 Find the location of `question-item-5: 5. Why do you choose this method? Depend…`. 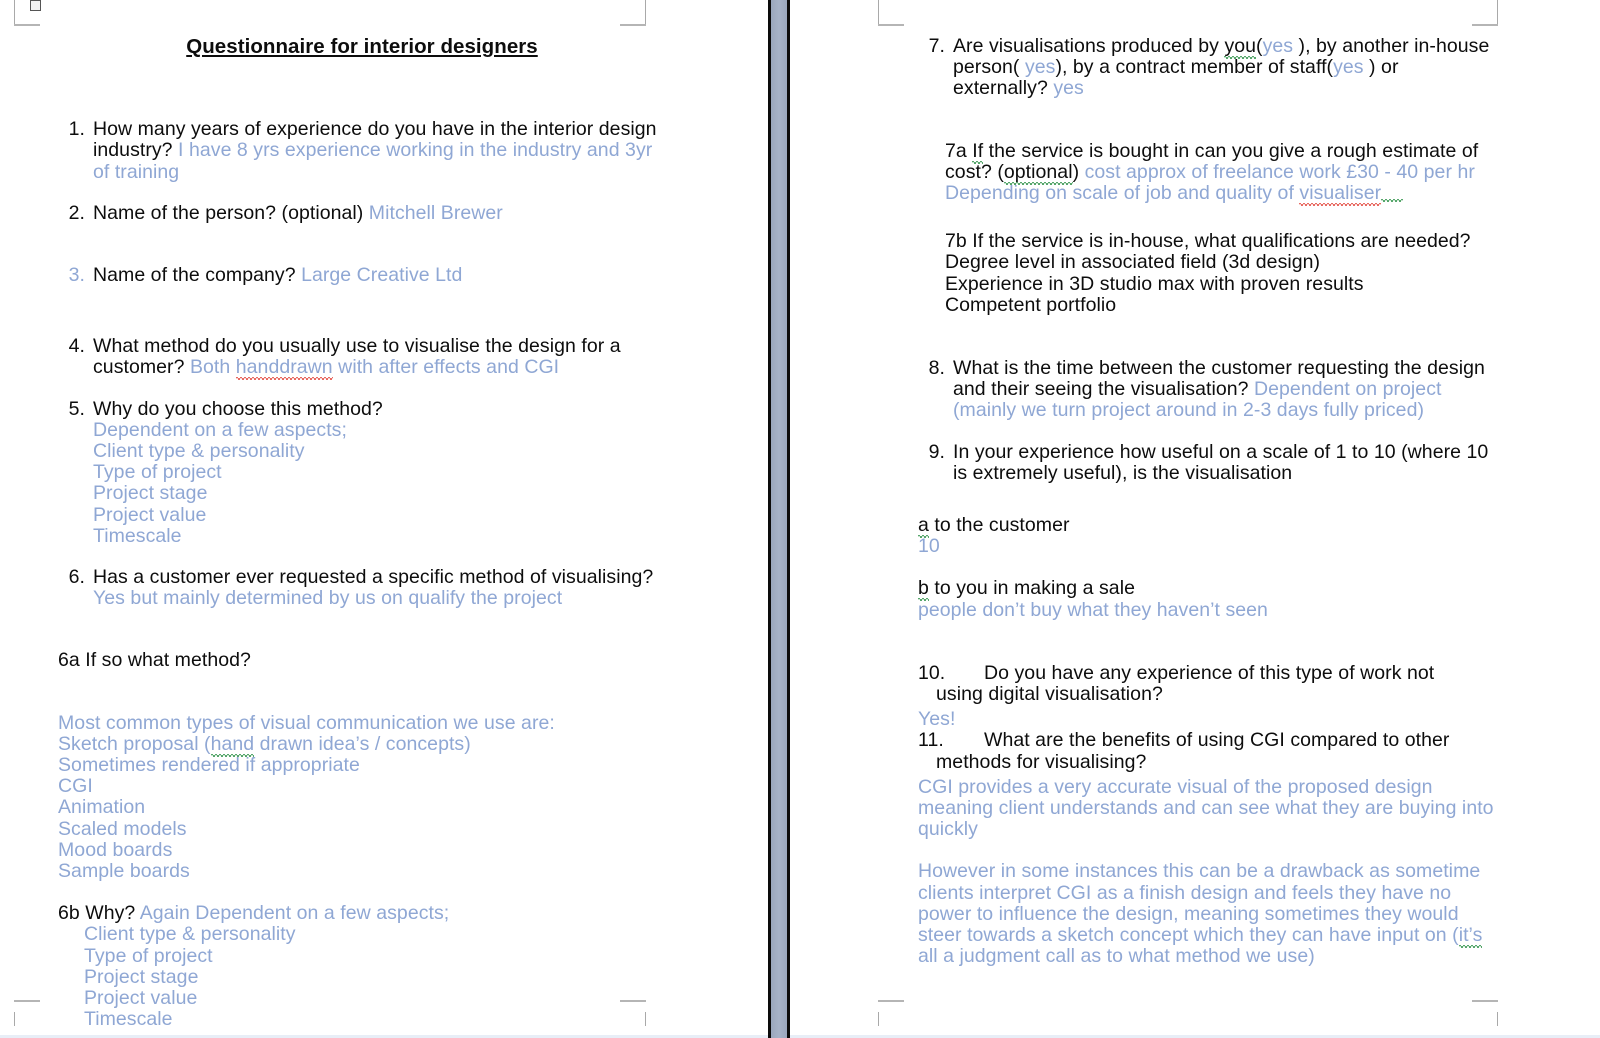

question-item-5: 5. Why do you choose this method? Depend… is located at coordinates (358, 472).